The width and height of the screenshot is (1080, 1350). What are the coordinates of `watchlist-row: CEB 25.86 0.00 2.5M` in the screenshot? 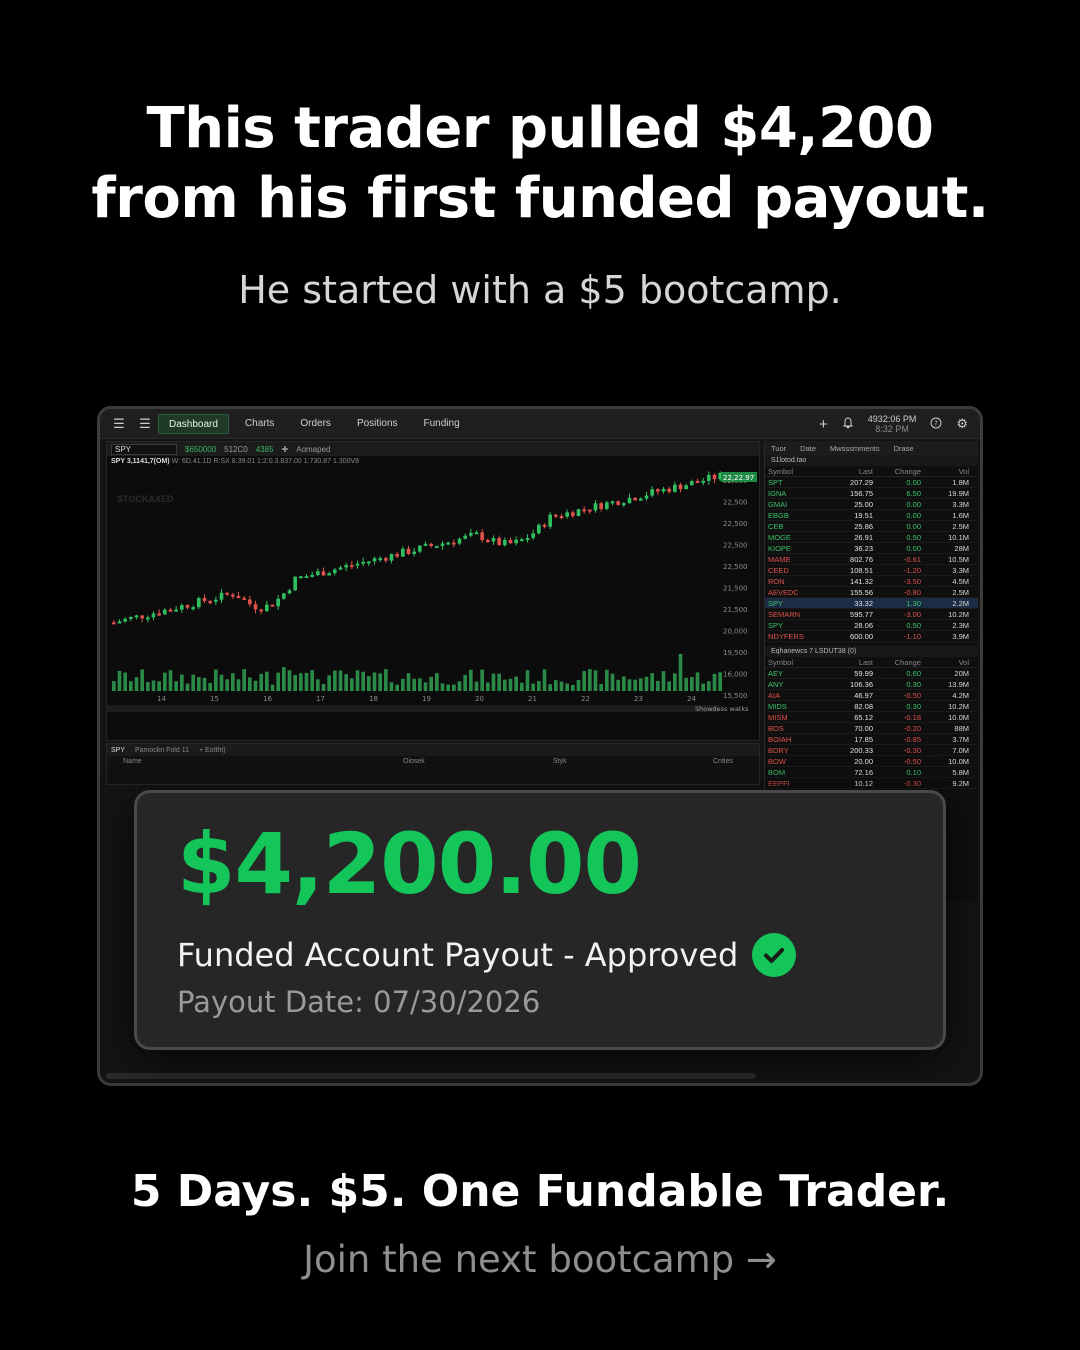 It's located at (871, 526).